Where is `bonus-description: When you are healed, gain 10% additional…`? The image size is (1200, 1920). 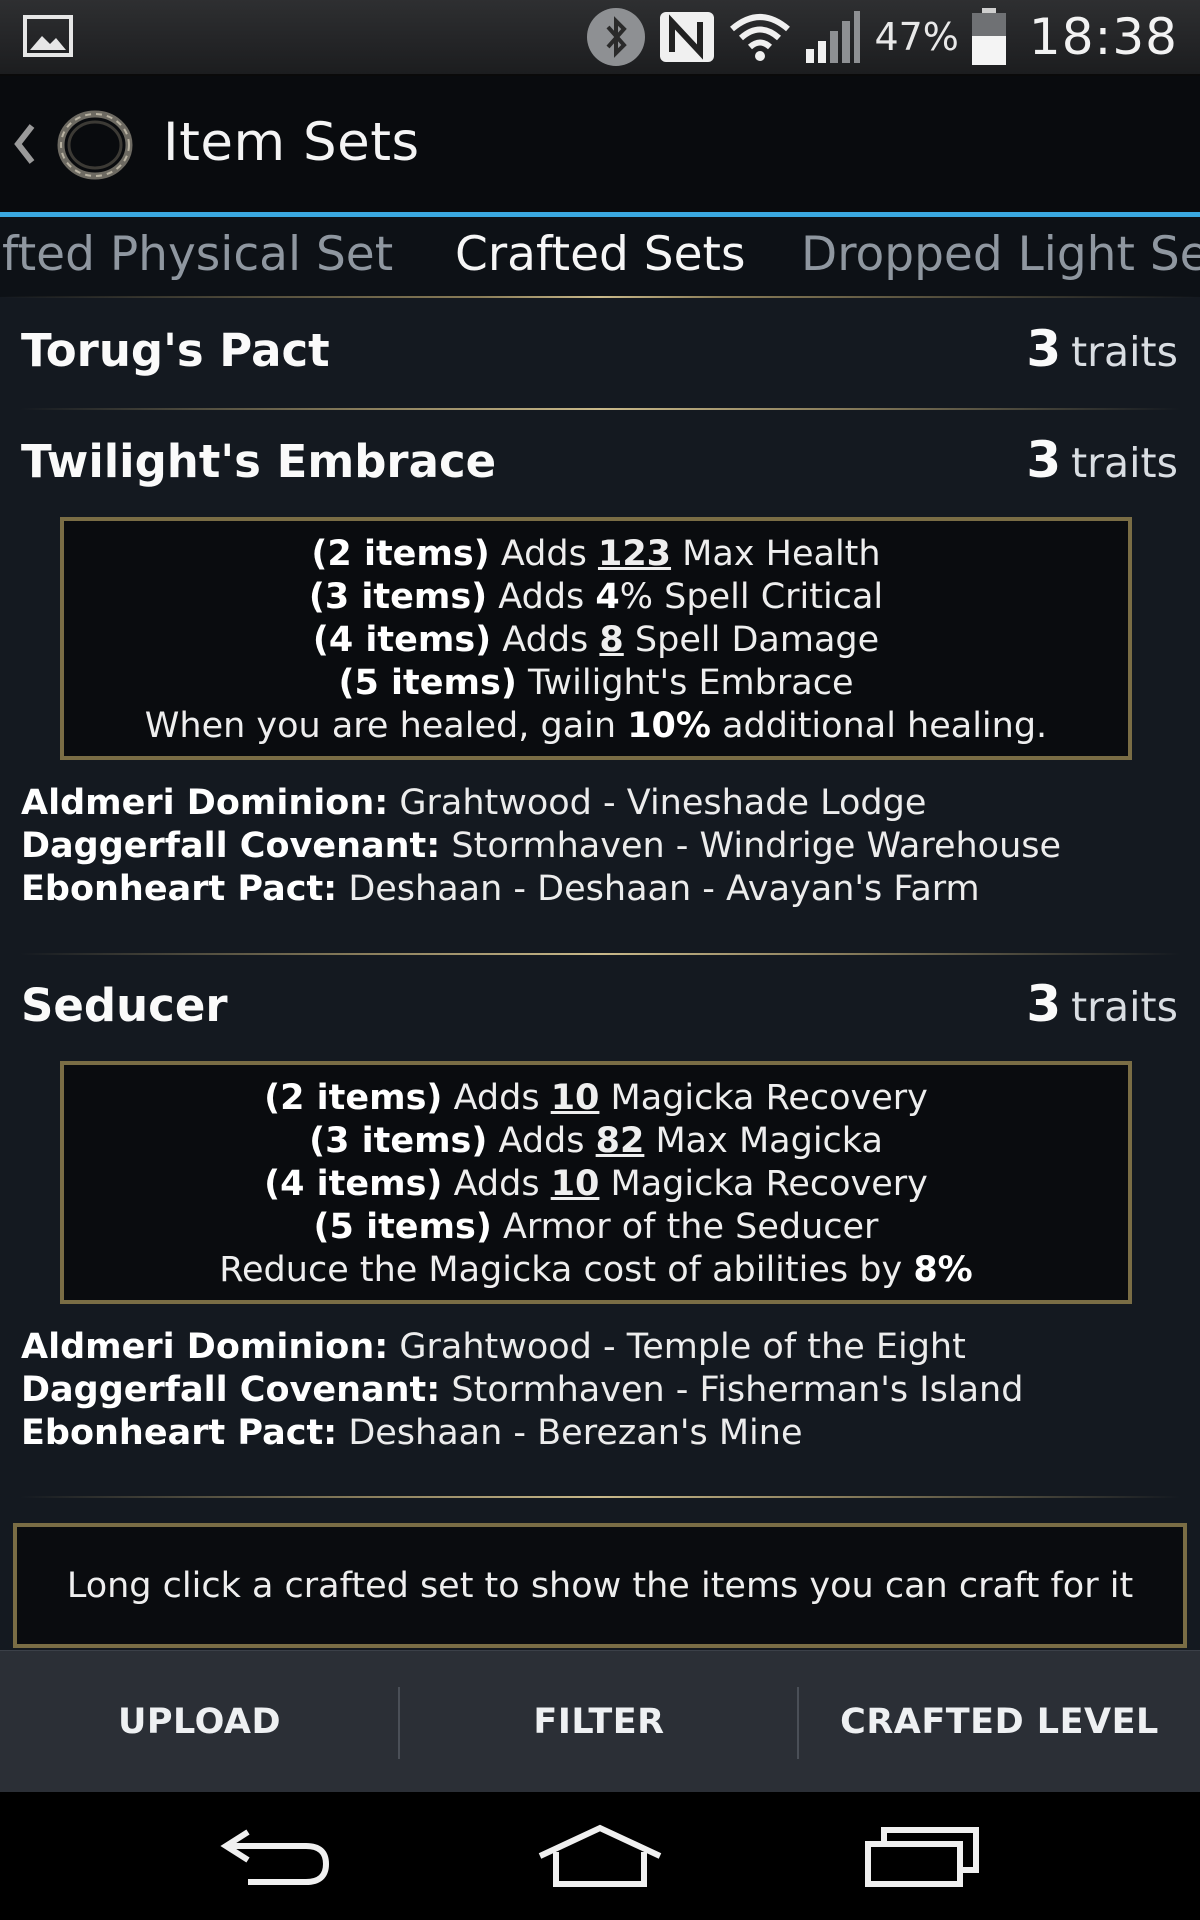
bonus-description: When you are healed, gain 10% additional… is located at coordinates (596, 726).